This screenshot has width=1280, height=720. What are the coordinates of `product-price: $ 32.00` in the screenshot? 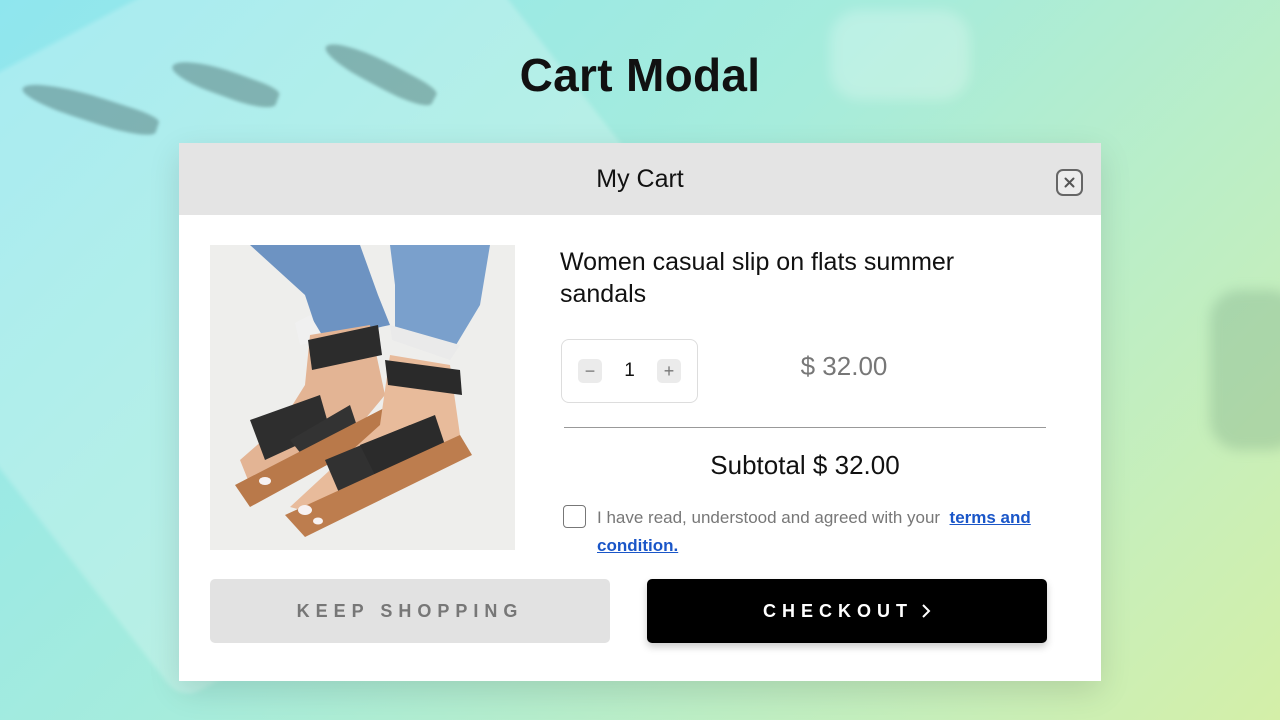 It's located at (844, 366).